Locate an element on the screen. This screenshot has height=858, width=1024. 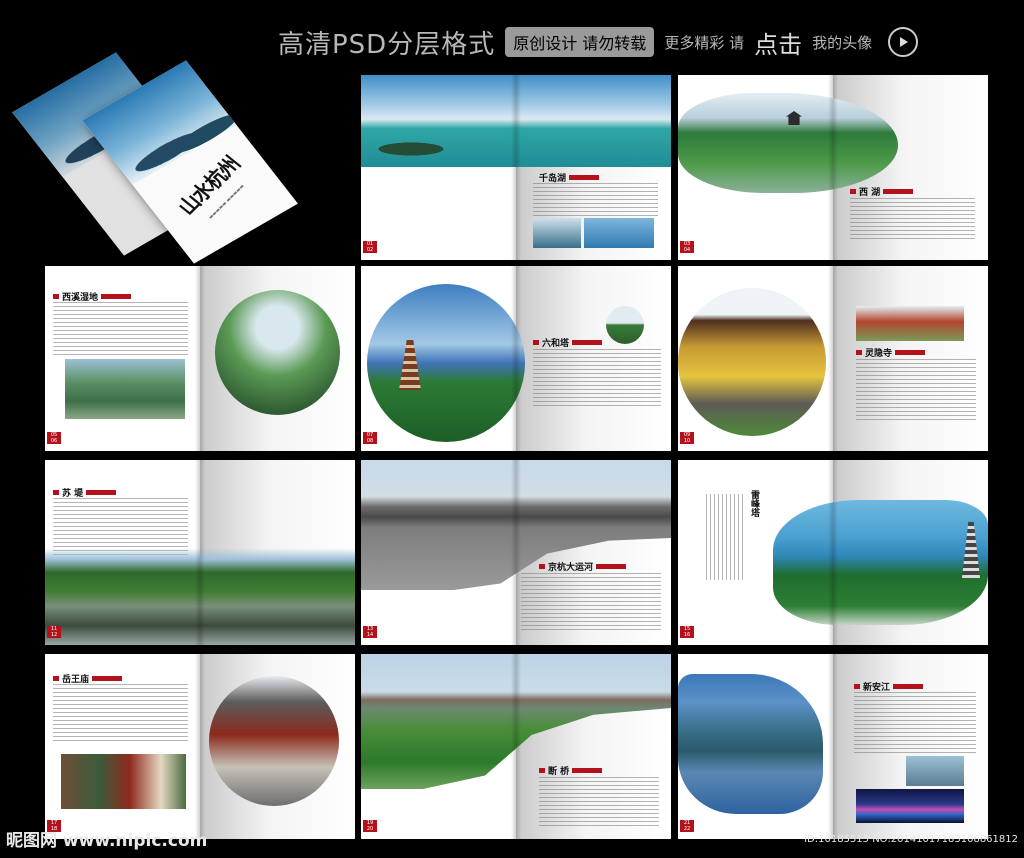
banner-more: 更多精彩 请 is located at coordinates (704, 42).